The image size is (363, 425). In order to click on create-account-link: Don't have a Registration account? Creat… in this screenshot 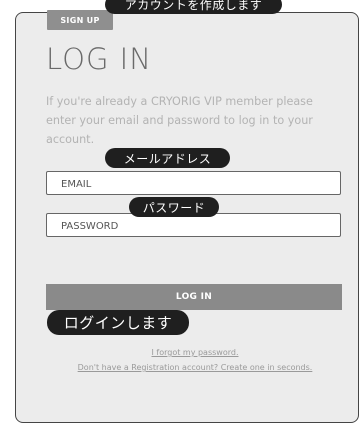, I will do `click(195, 367)`.